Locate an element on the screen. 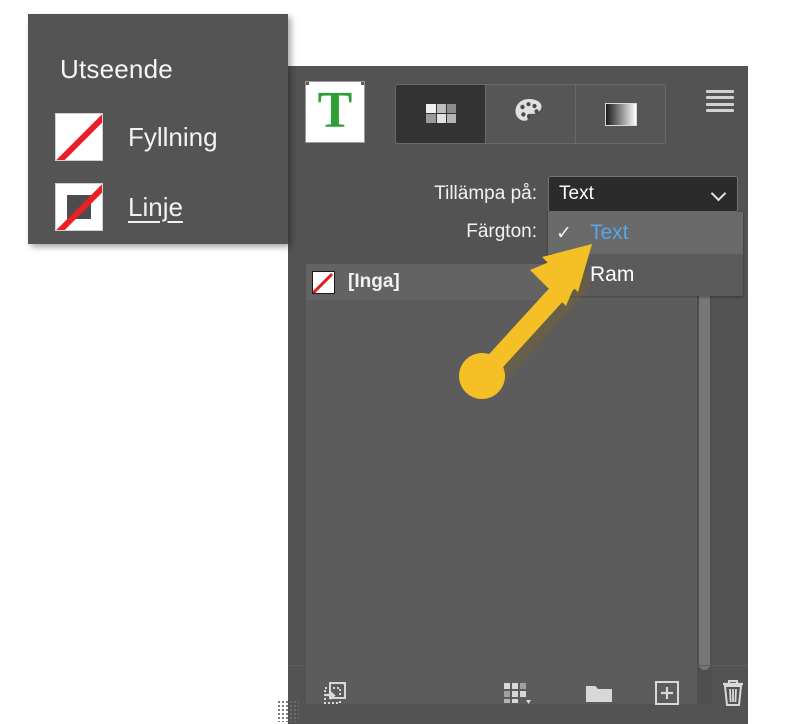 The image size is (808, 724). new-swatch-plus-icon is located at coordinates (667, 695).